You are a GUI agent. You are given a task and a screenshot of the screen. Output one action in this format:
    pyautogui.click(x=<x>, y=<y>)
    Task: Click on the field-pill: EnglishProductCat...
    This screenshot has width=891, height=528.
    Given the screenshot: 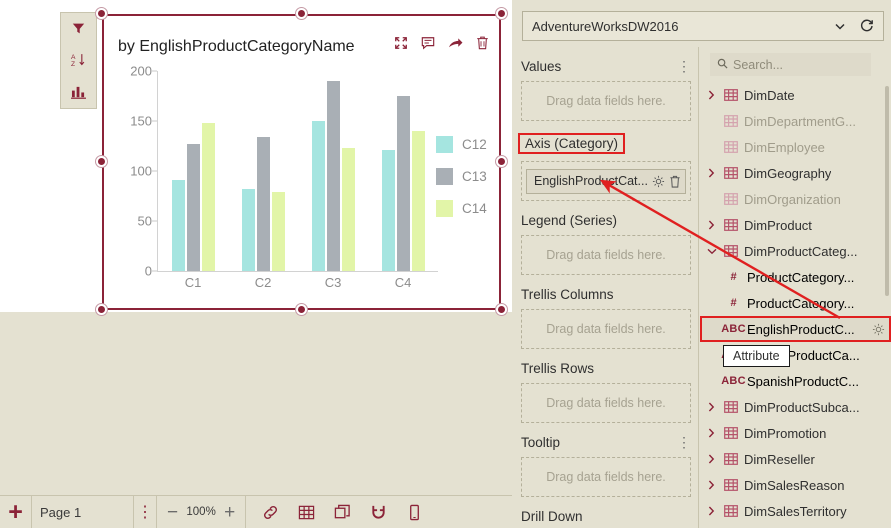 What is the action you would take?
    pyautogui.click(x=606, y=181)
    